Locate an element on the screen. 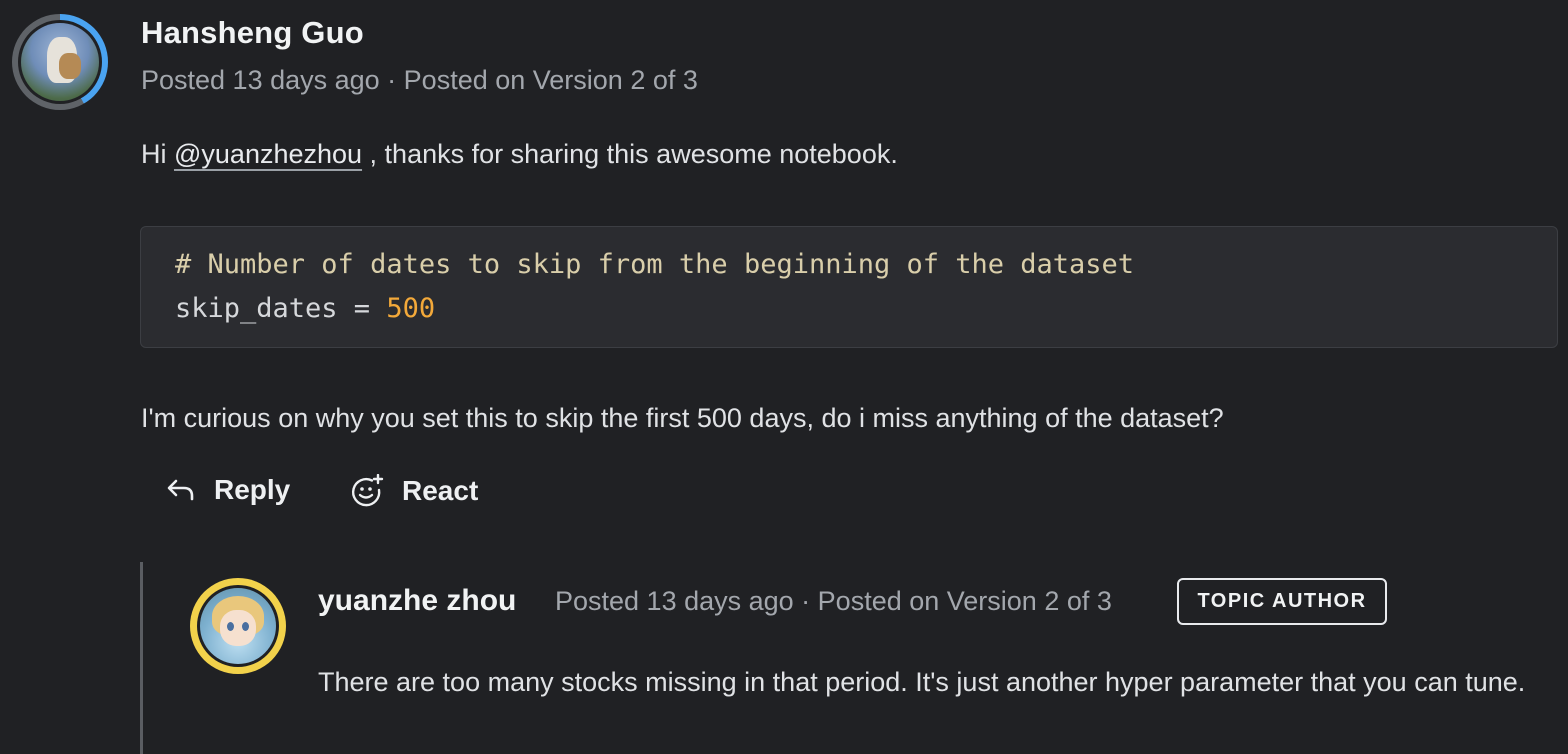 The height and width of the screenshot is (754, 1568). code-assignment: skip_dates = 500 is located at coordinates (305, 308).